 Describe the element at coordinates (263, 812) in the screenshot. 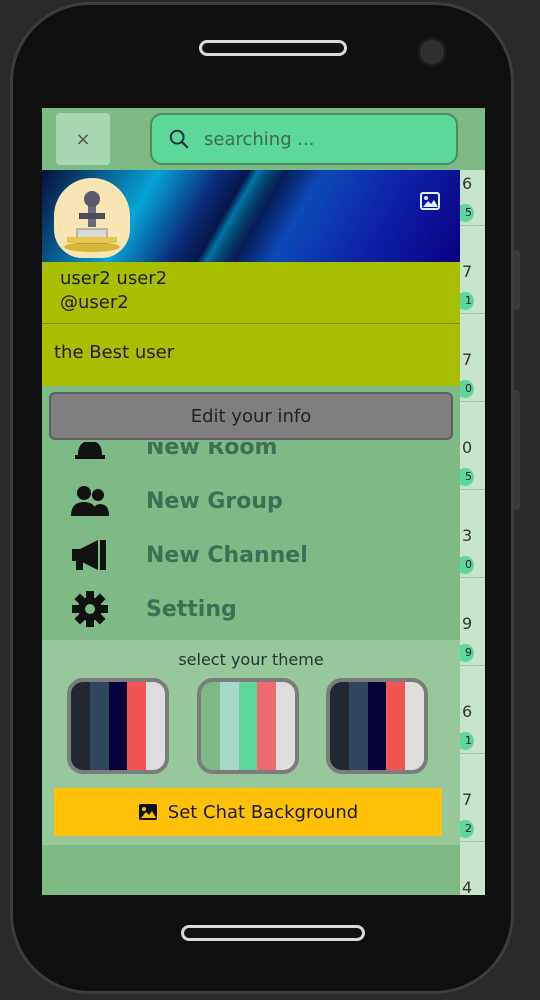

I see `set-chat-background-label: Set Chat Background` at that location.